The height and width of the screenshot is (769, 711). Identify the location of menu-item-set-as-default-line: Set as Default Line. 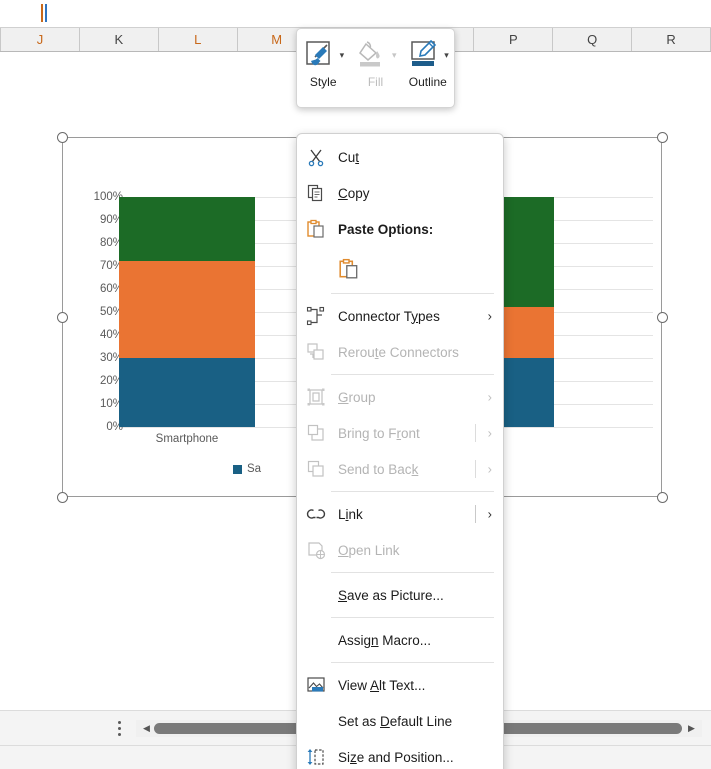
(400, 721).